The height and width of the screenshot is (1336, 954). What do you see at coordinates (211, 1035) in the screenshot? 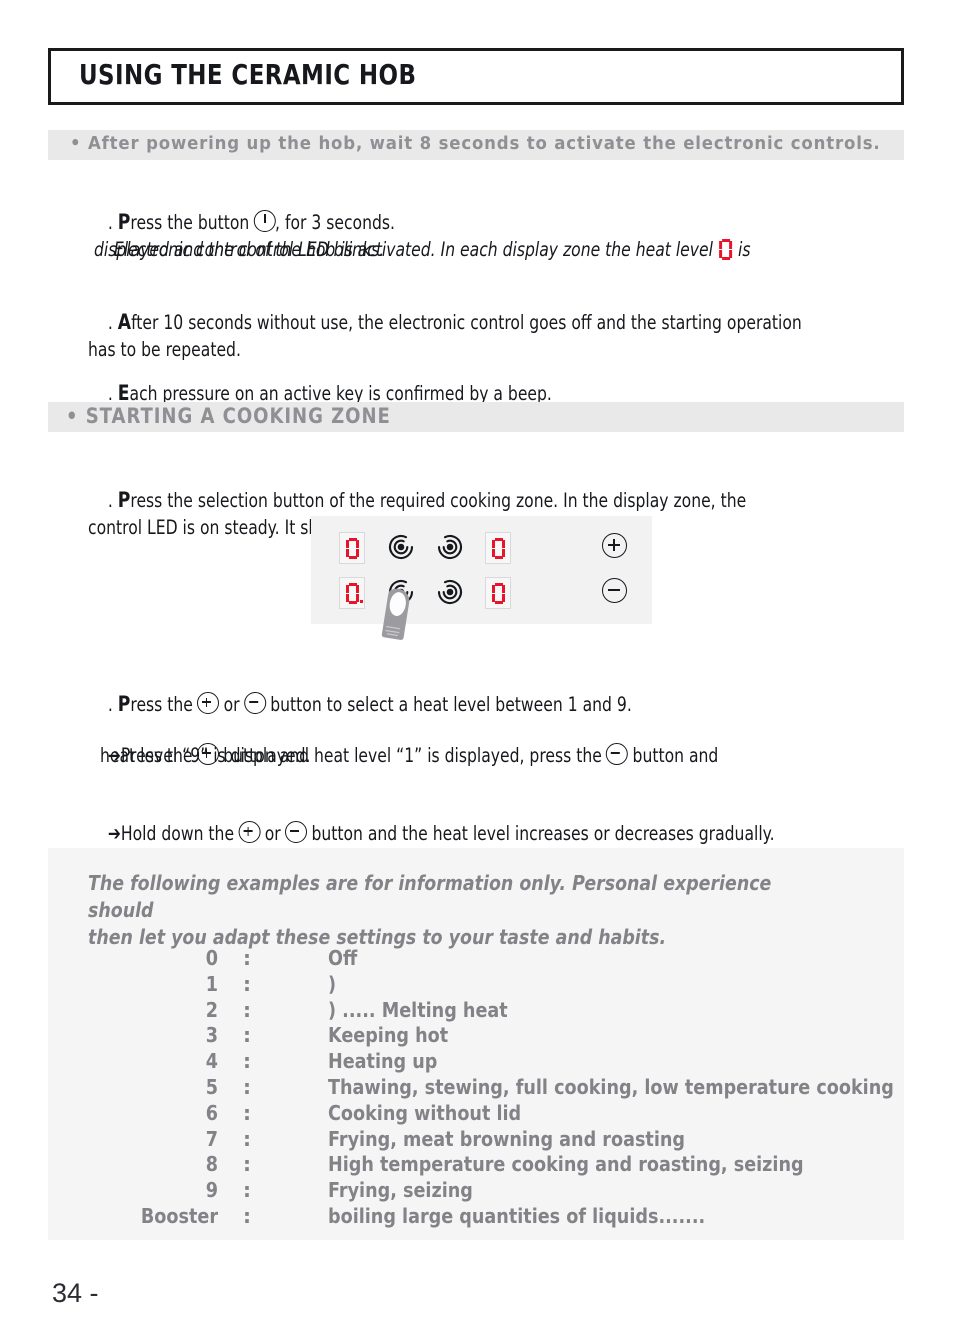
I see `heat-level-value: 3` at bounding box center [211, 1035].